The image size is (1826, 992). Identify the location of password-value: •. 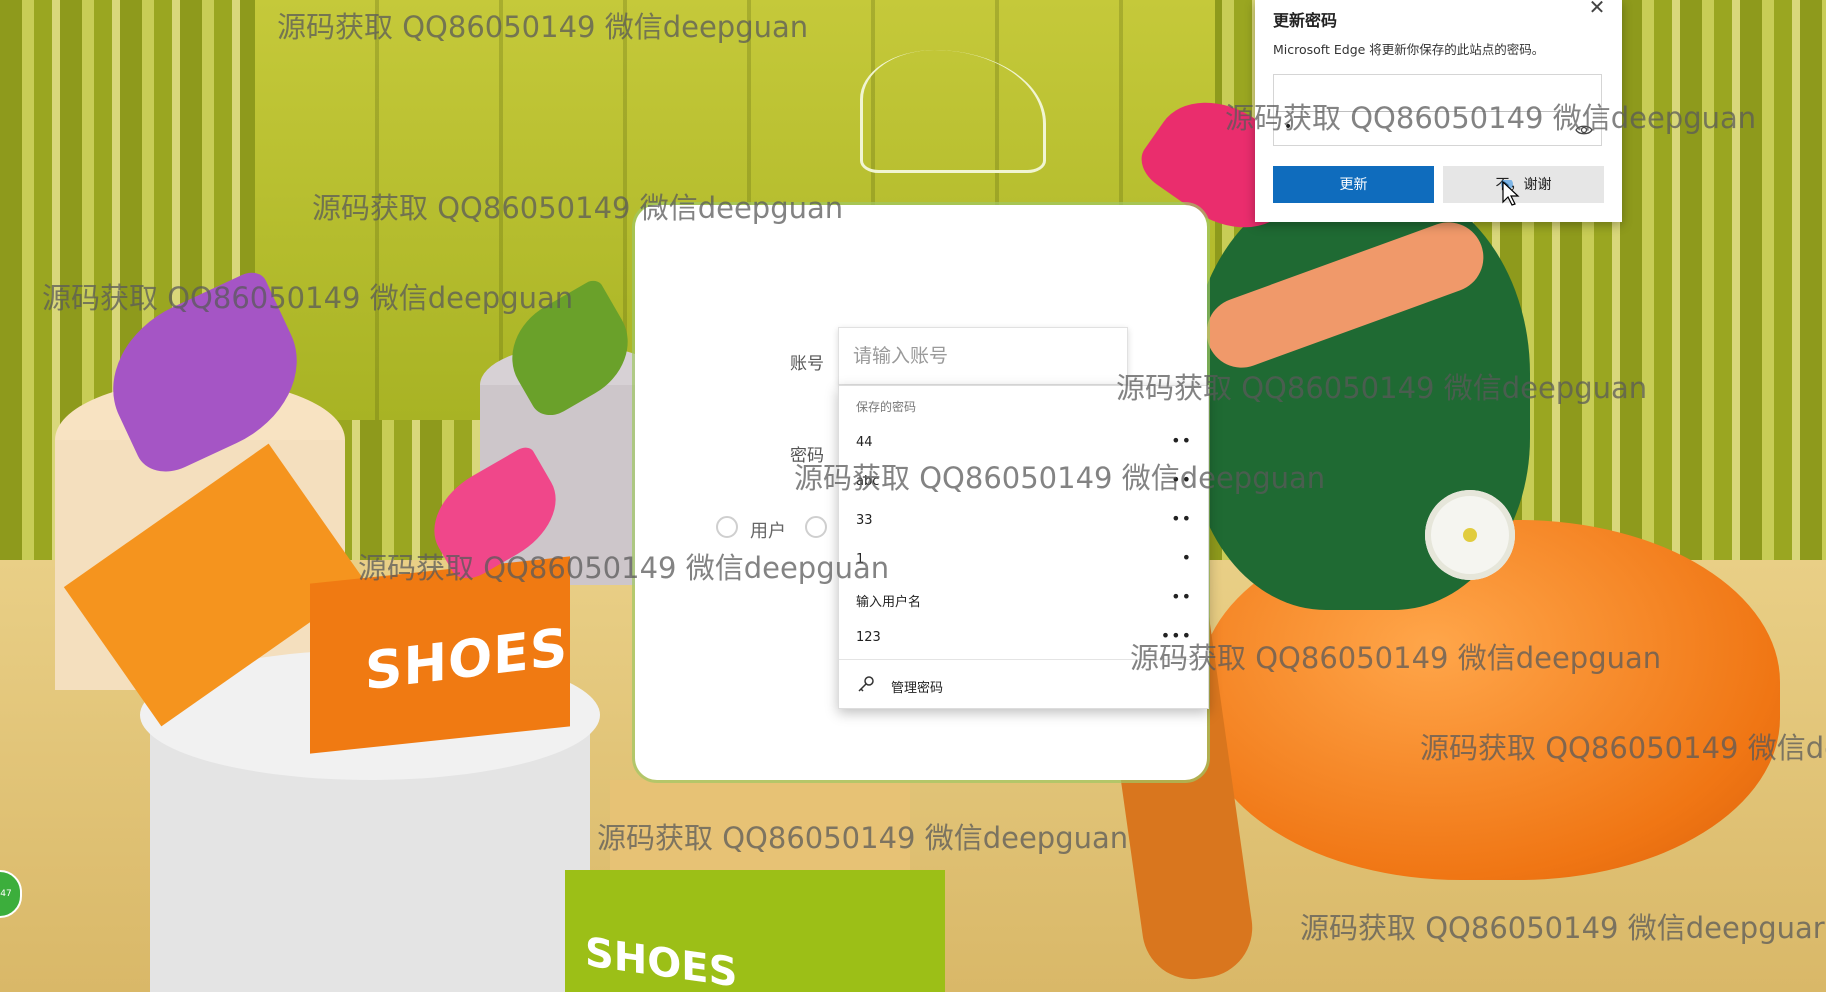
(1288, 127).